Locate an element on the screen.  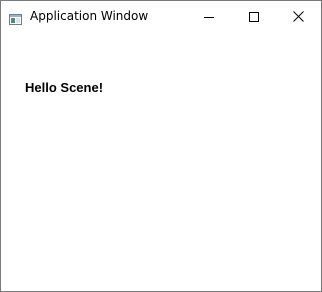
close-button is located at coordinates (298, 16).